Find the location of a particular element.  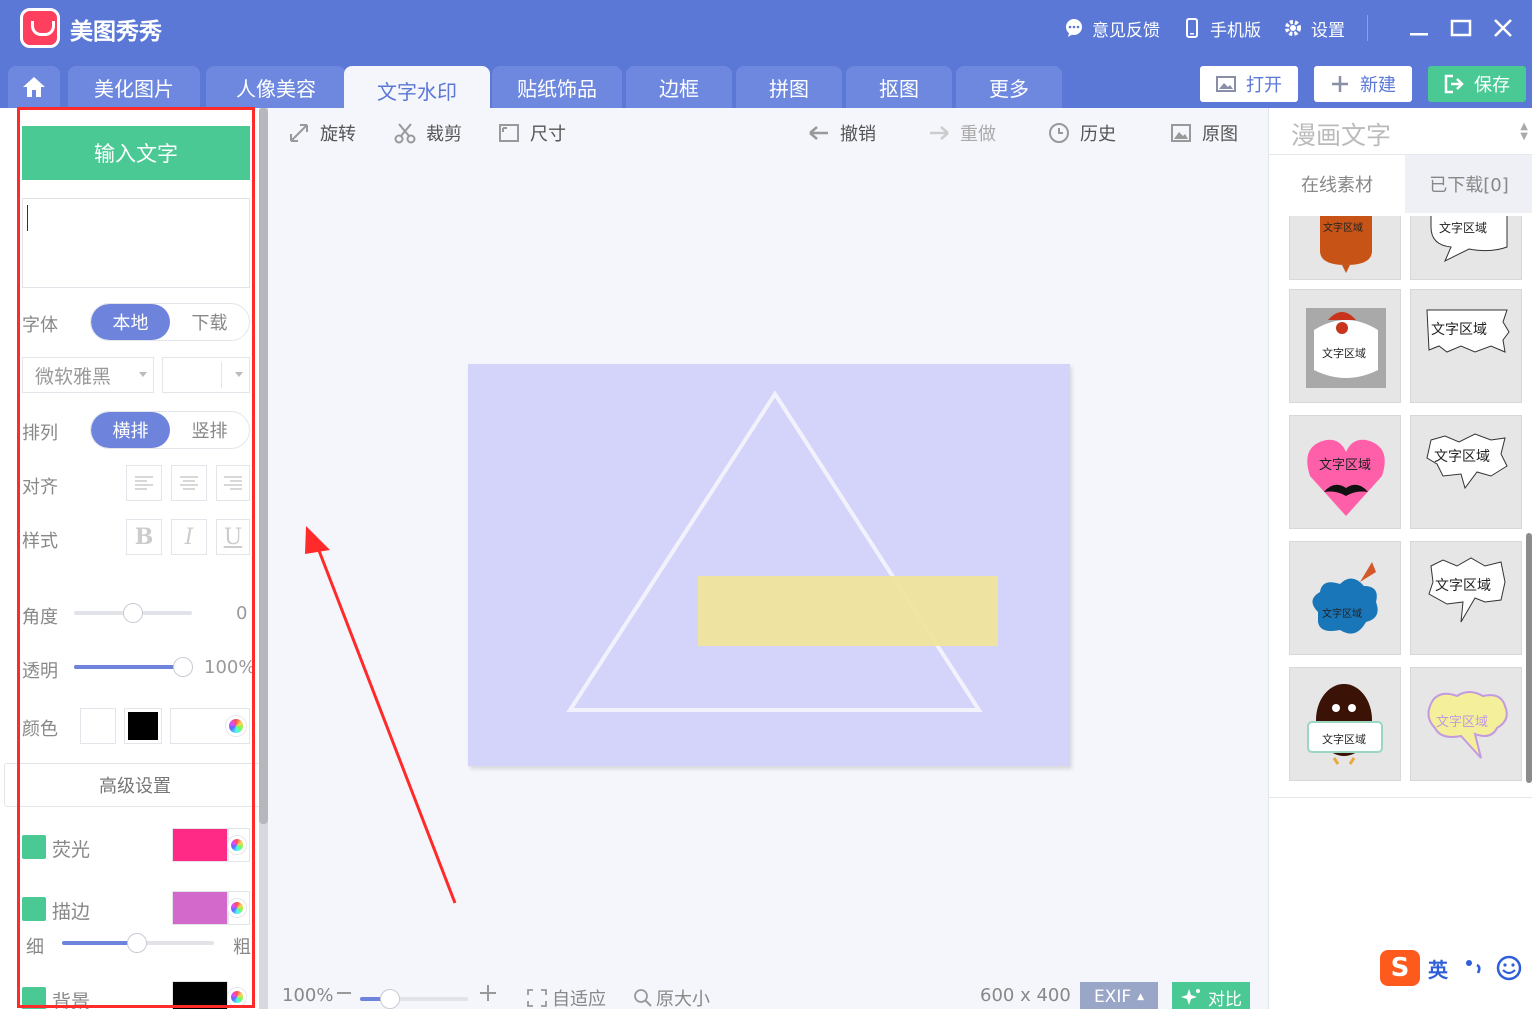

torn-bubble-thumbnail is located at coordinates (1467, 590).